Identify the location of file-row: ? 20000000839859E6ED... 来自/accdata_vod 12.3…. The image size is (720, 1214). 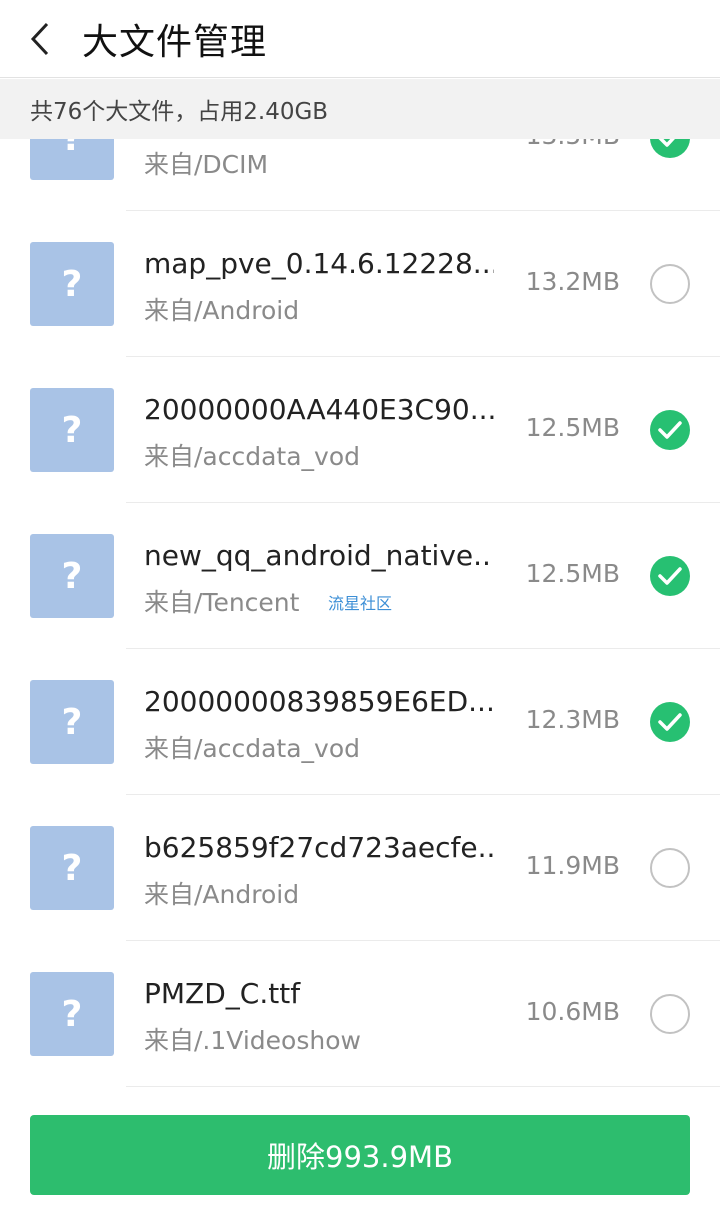
(360, 722).